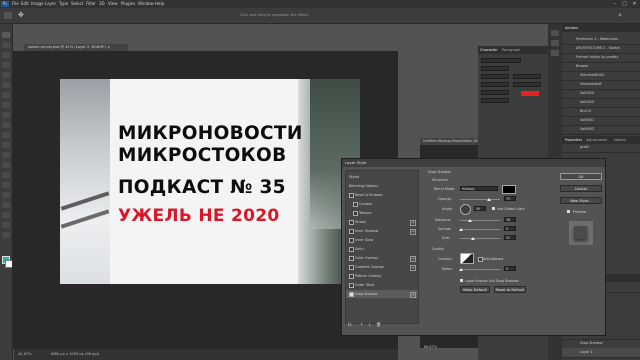  Describe the element at coordinates (25, 354) in the screenshot. I see `zoom-level: 42,67%` at that location.